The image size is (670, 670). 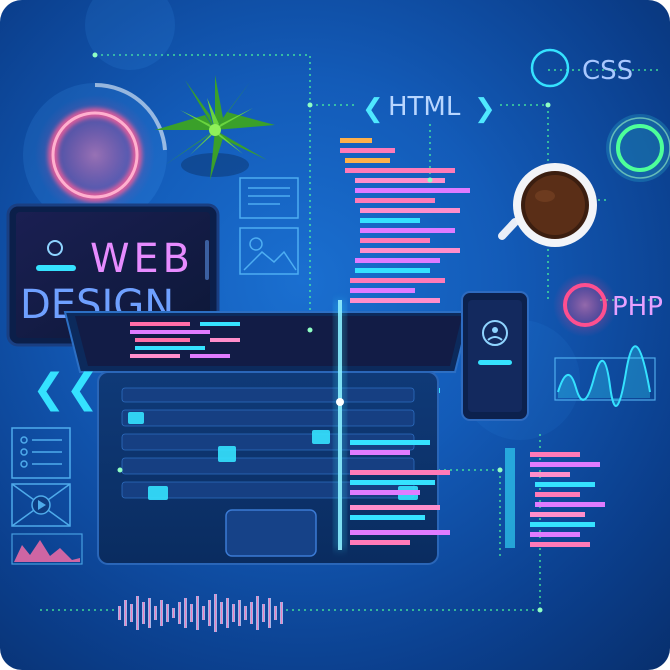 I want to click on php-label: PHP, so click(x=608, y=305).